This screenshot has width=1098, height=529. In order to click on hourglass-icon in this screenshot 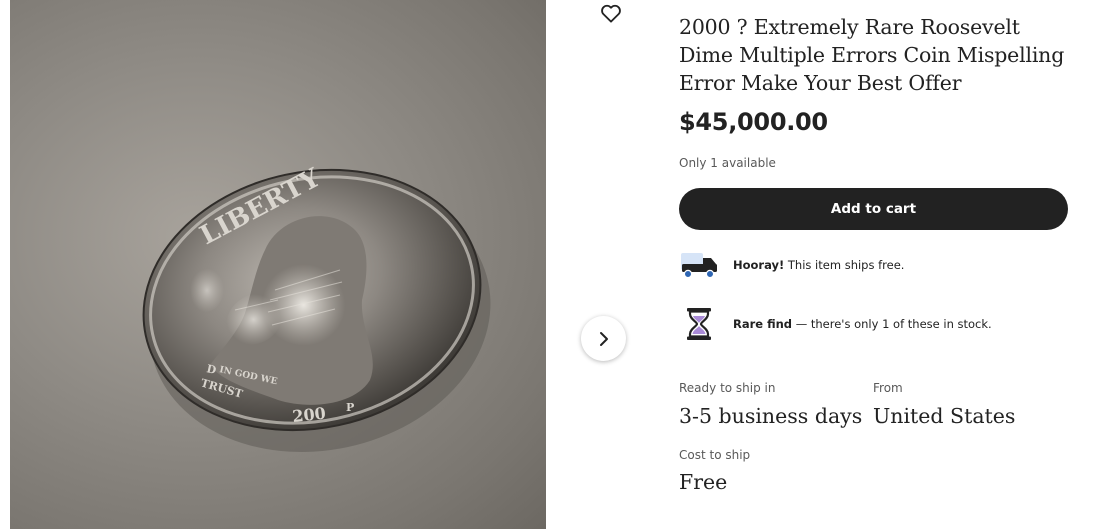, I will do `click(699, 324)`.